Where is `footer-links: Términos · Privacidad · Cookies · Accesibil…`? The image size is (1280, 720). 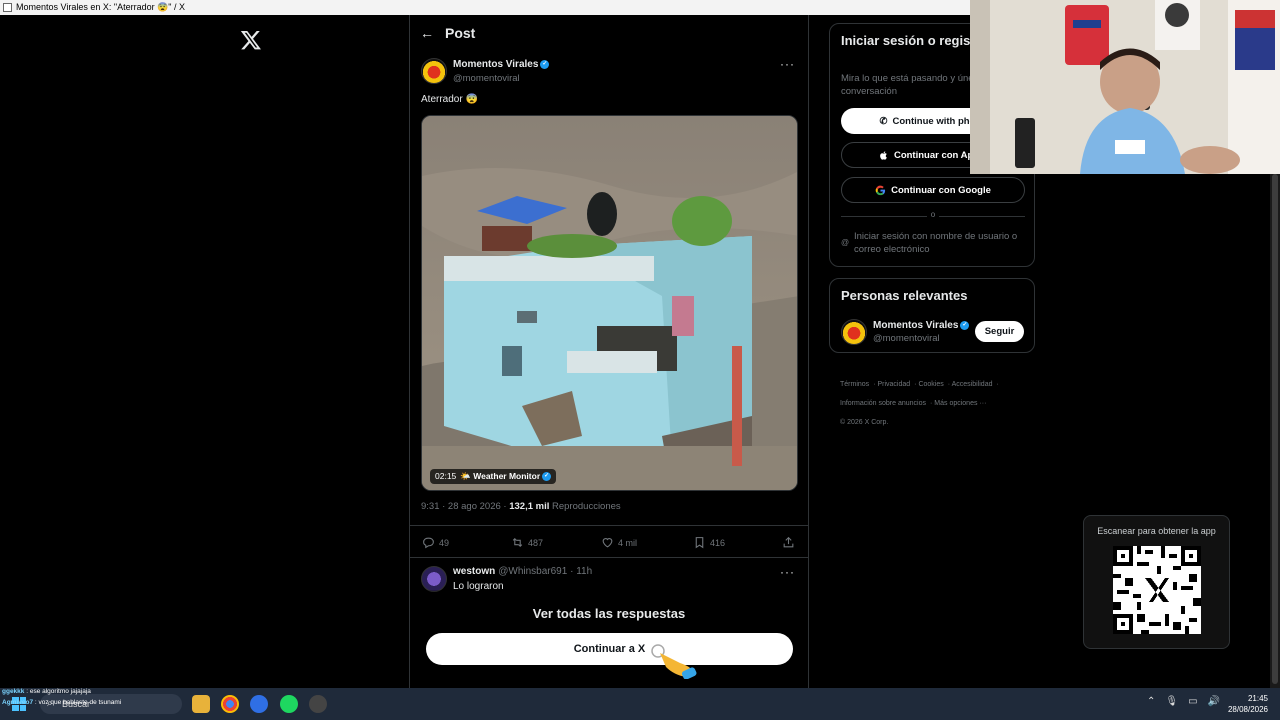
footer-links: Términos · Privacidad · Cookies · Accesibil… is located at coordinates (919, 403).